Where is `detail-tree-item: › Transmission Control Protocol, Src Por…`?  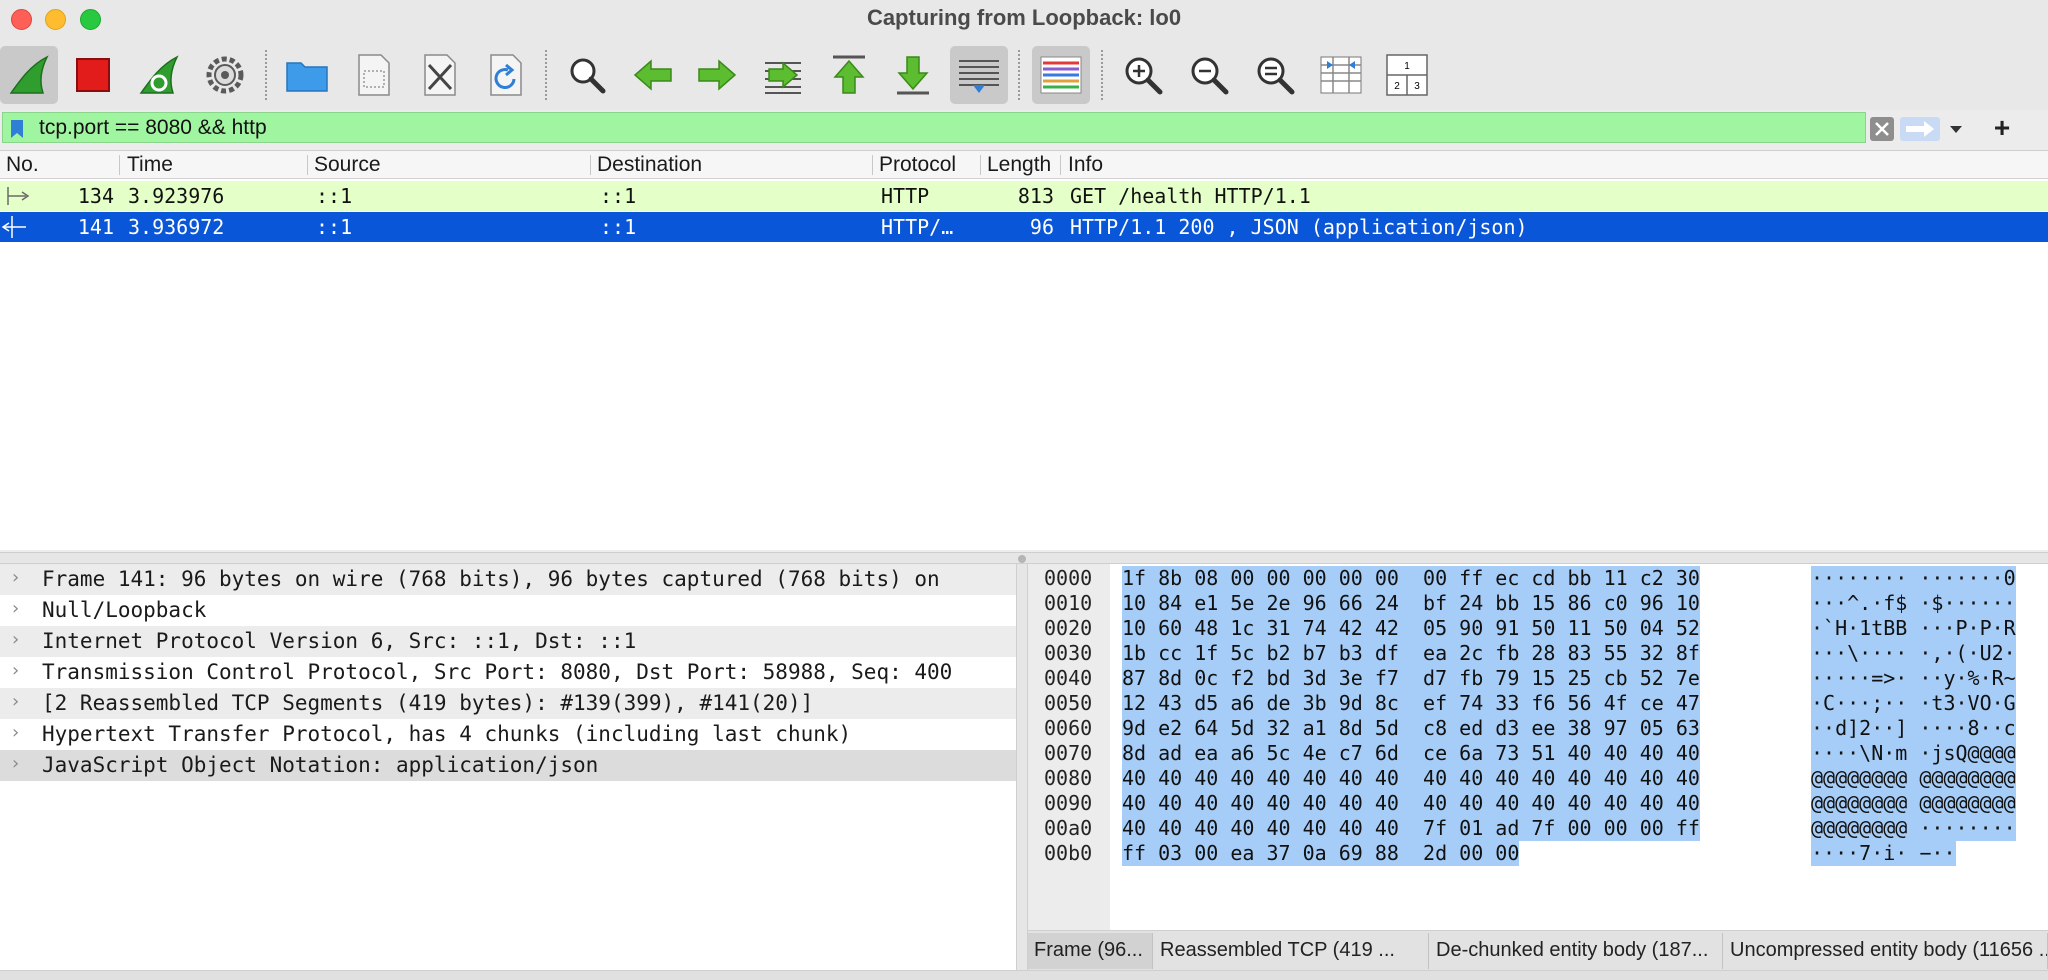 detail-tree-item: › Transmission Control Protocol, Src Por… is located at coordinates (508, 672).